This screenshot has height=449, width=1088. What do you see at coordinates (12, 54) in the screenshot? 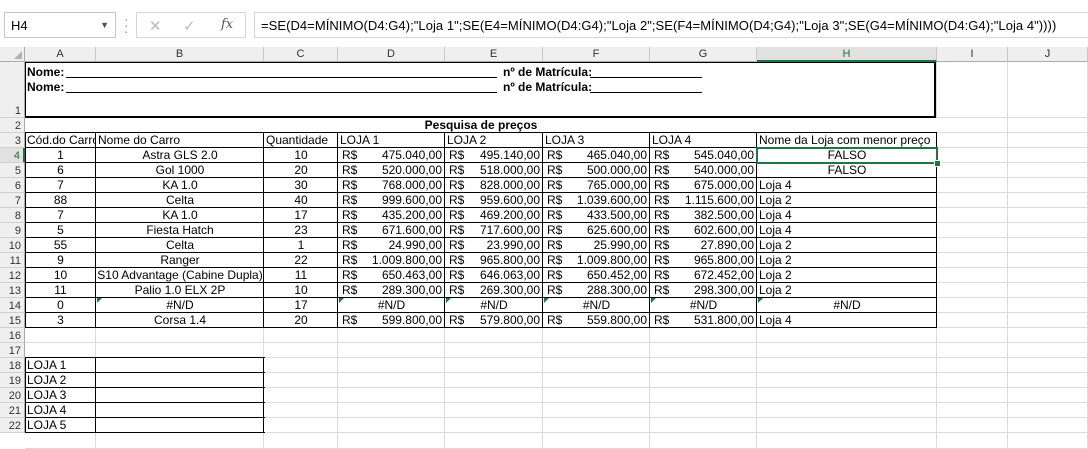
I see `select-all-button` at bounding box center [12, 54].